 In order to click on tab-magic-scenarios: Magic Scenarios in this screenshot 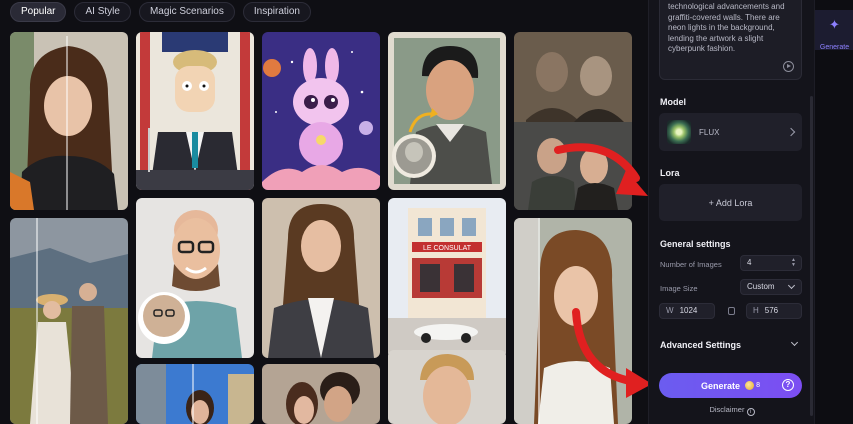, I will do `click(186, 12)`.